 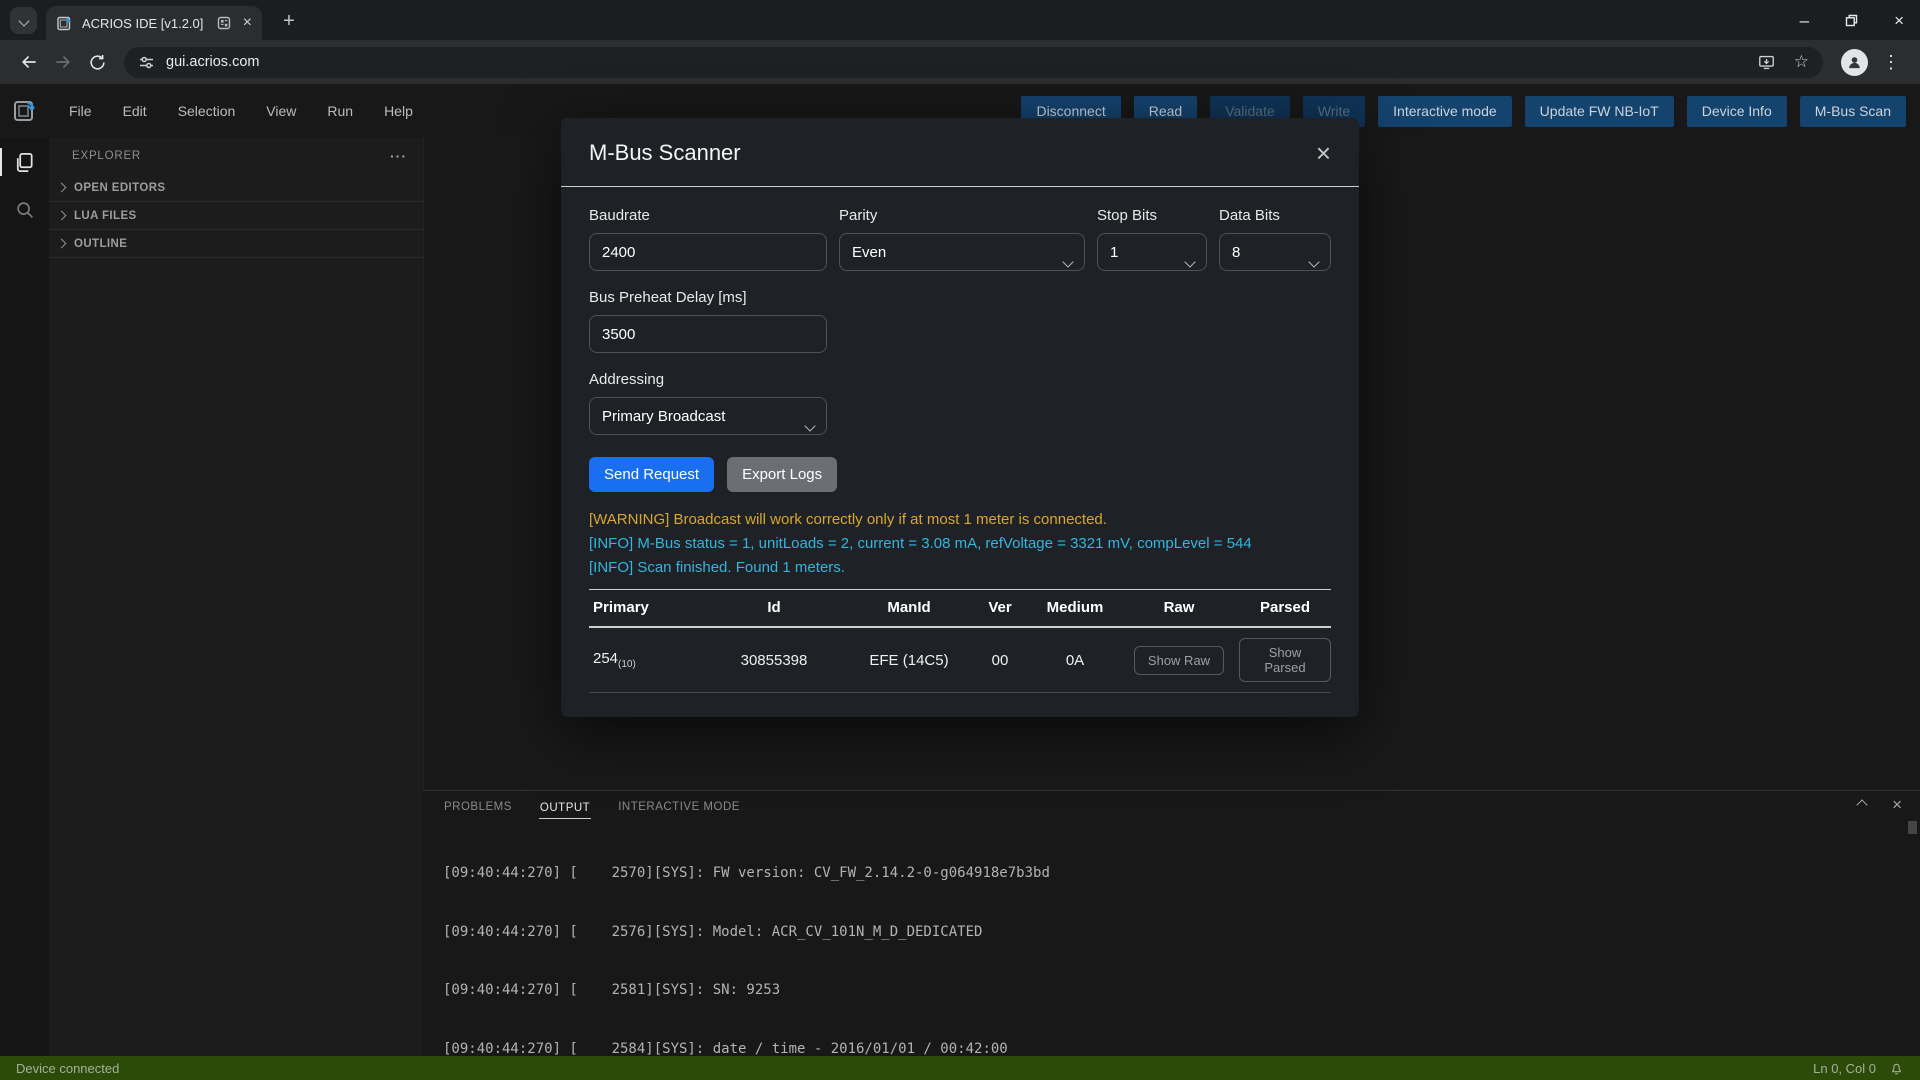 What do you see at coordinates (207, 111) in the screenshot?
I see `menubar-item-selection: Selection` at bounding box center [207, 111].